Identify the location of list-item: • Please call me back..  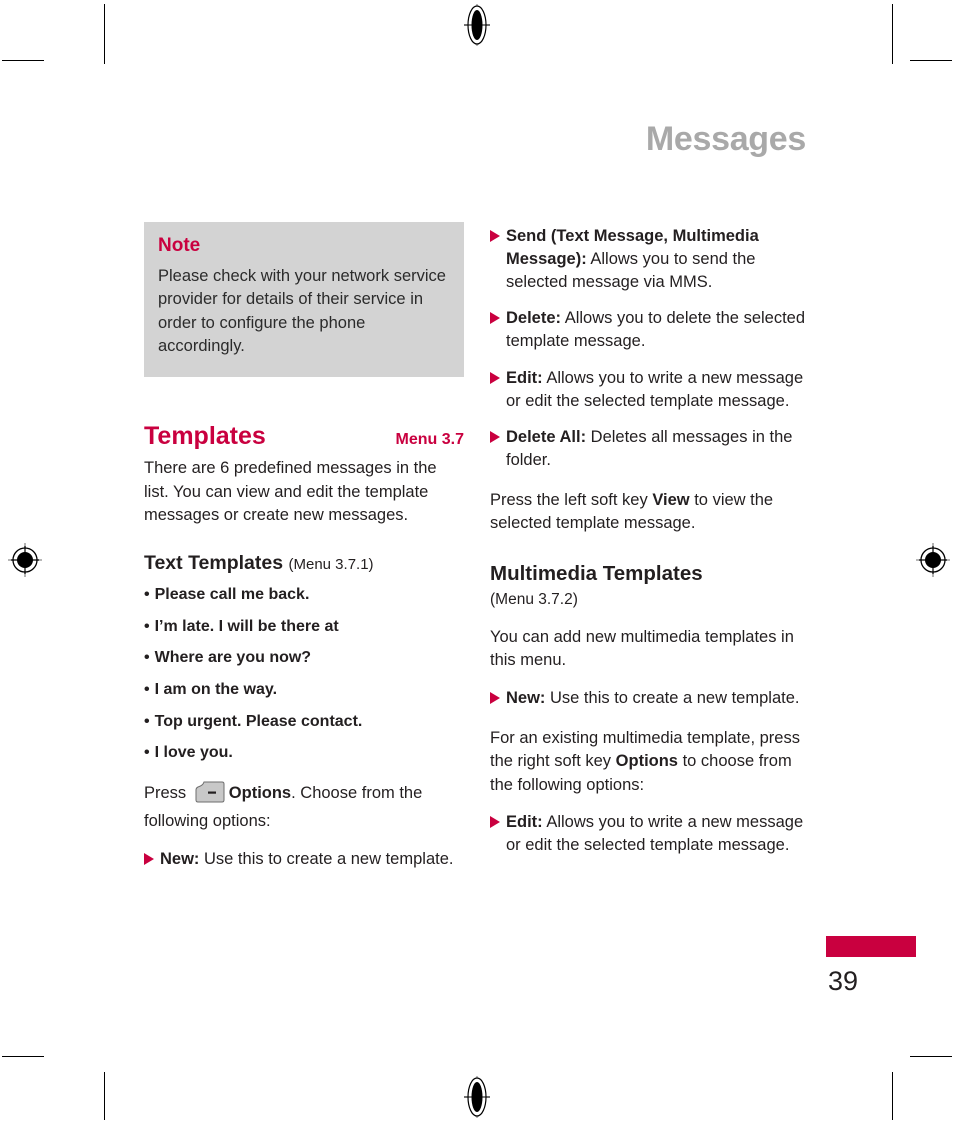
(304, 595).